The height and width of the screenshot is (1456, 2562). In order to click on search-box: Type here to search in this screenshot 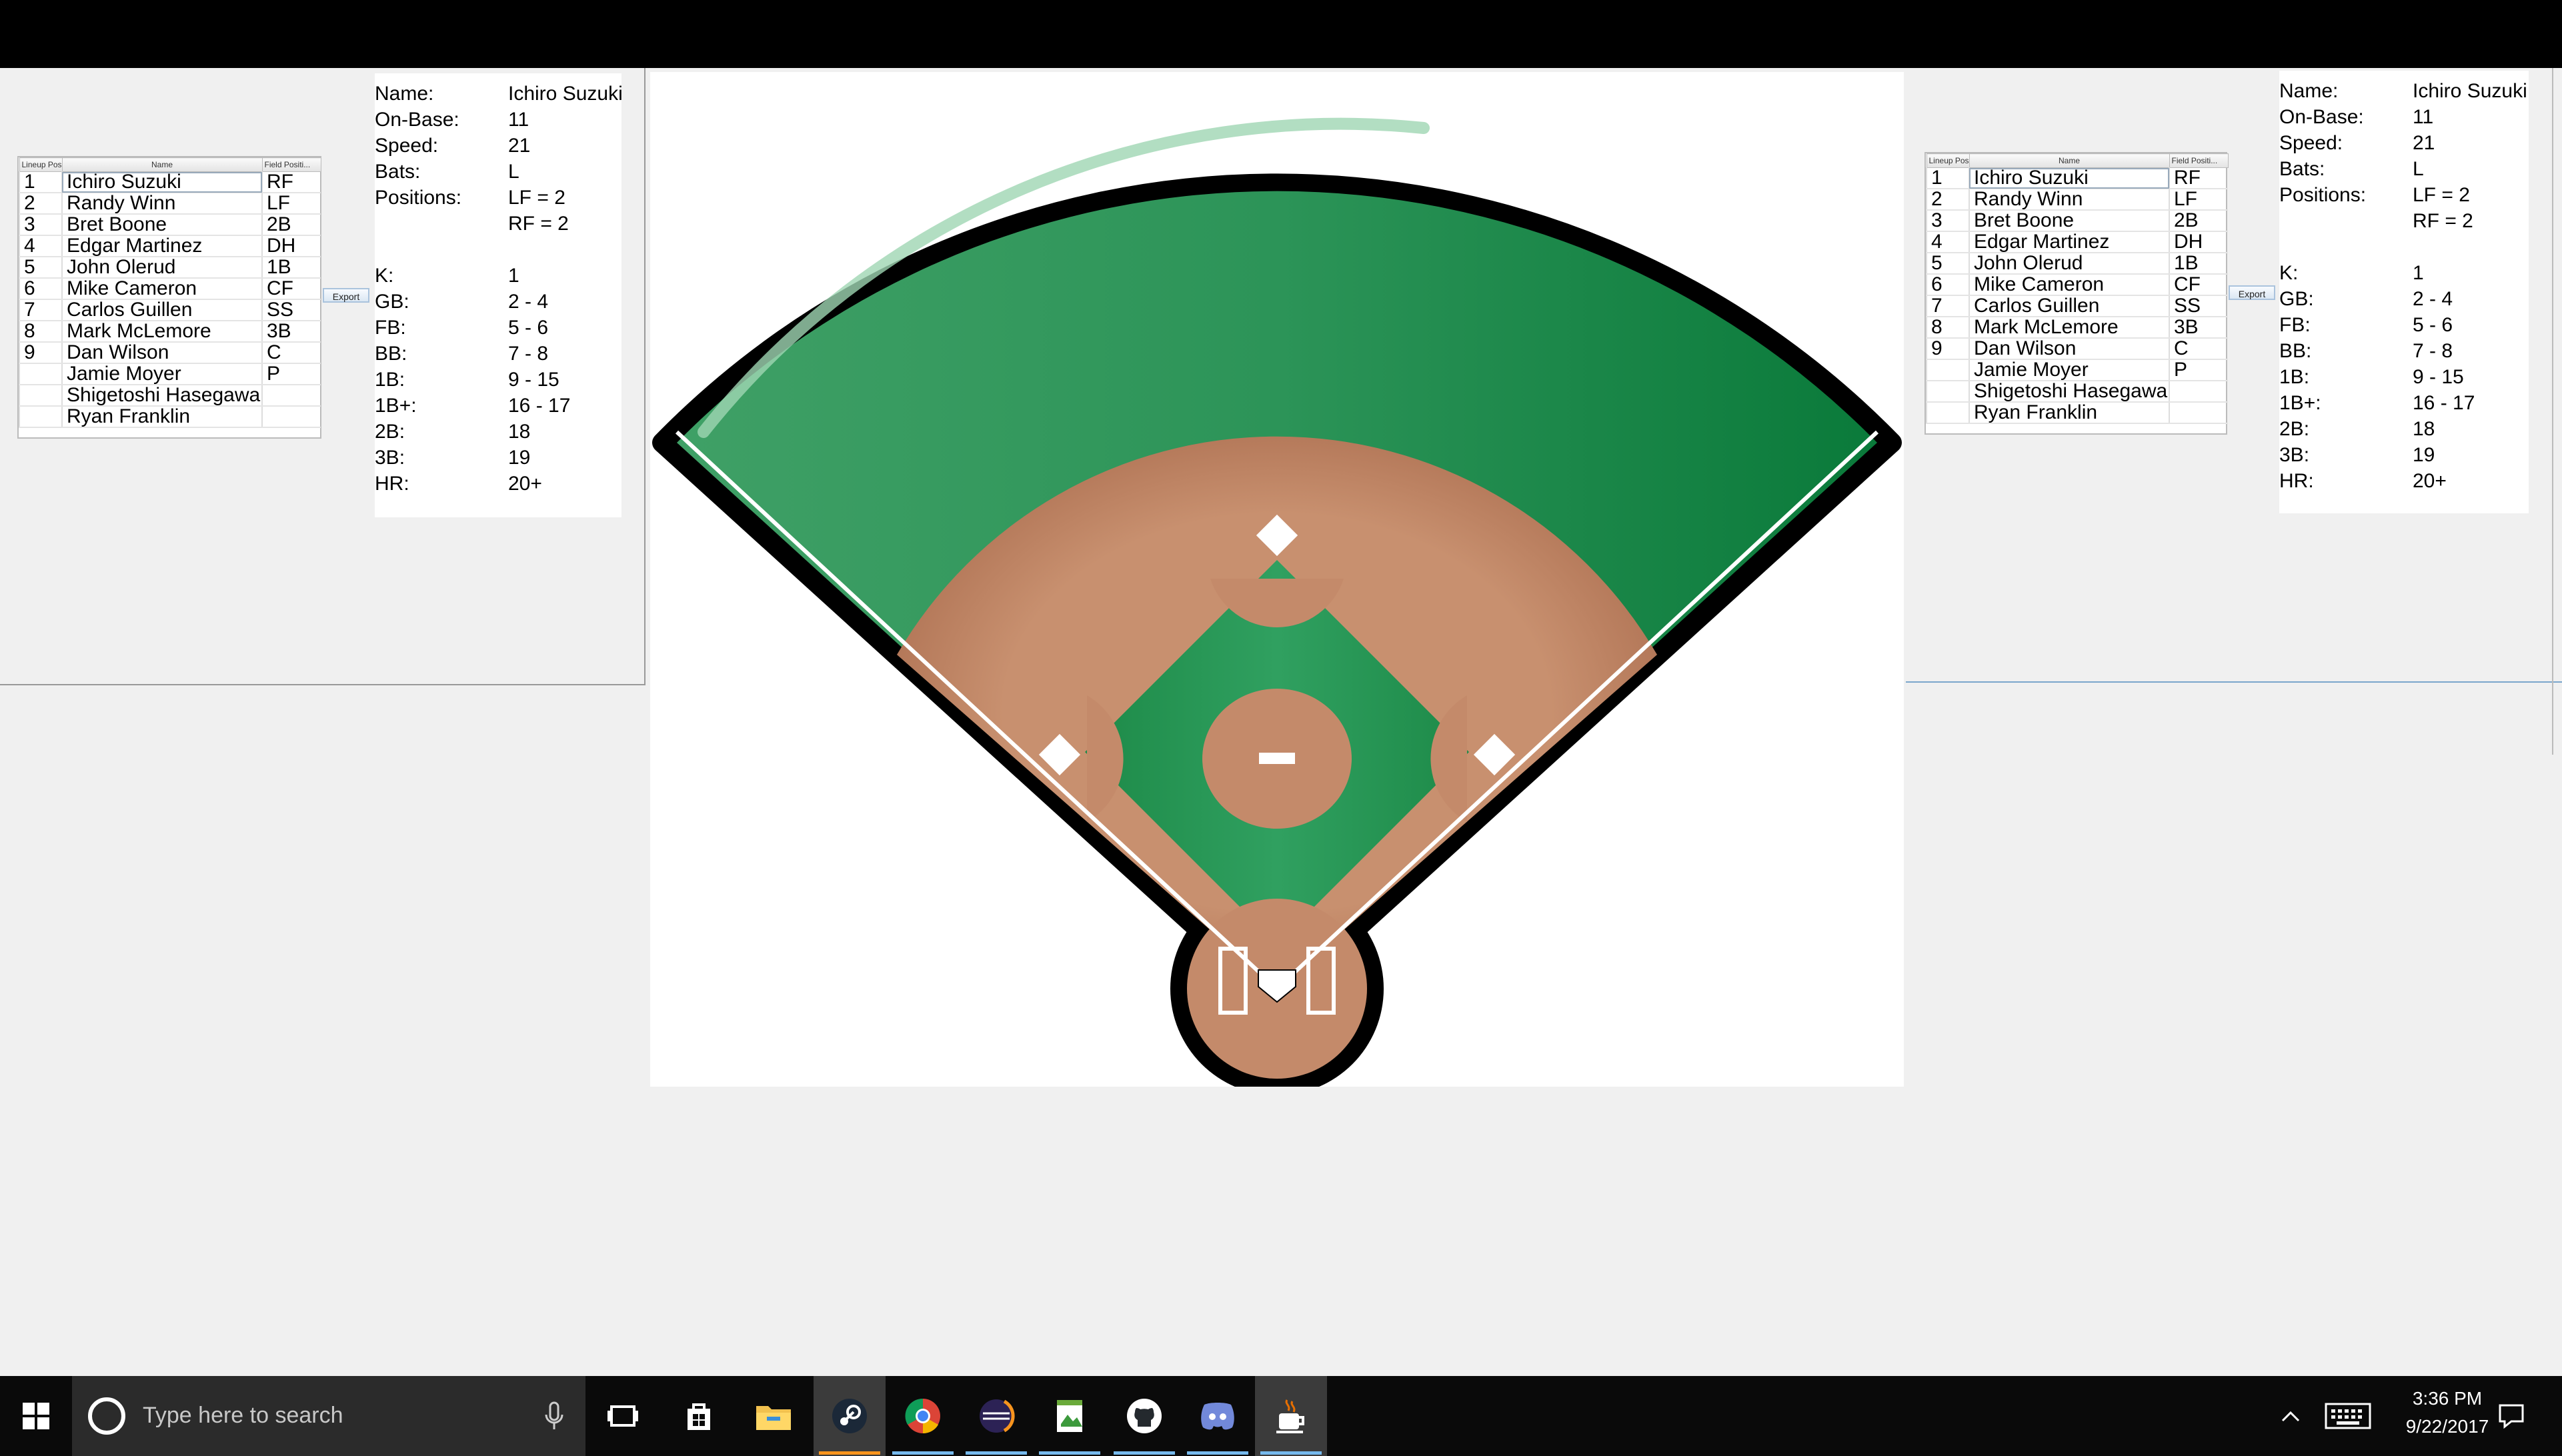, I will do `click(329, 1416)`.